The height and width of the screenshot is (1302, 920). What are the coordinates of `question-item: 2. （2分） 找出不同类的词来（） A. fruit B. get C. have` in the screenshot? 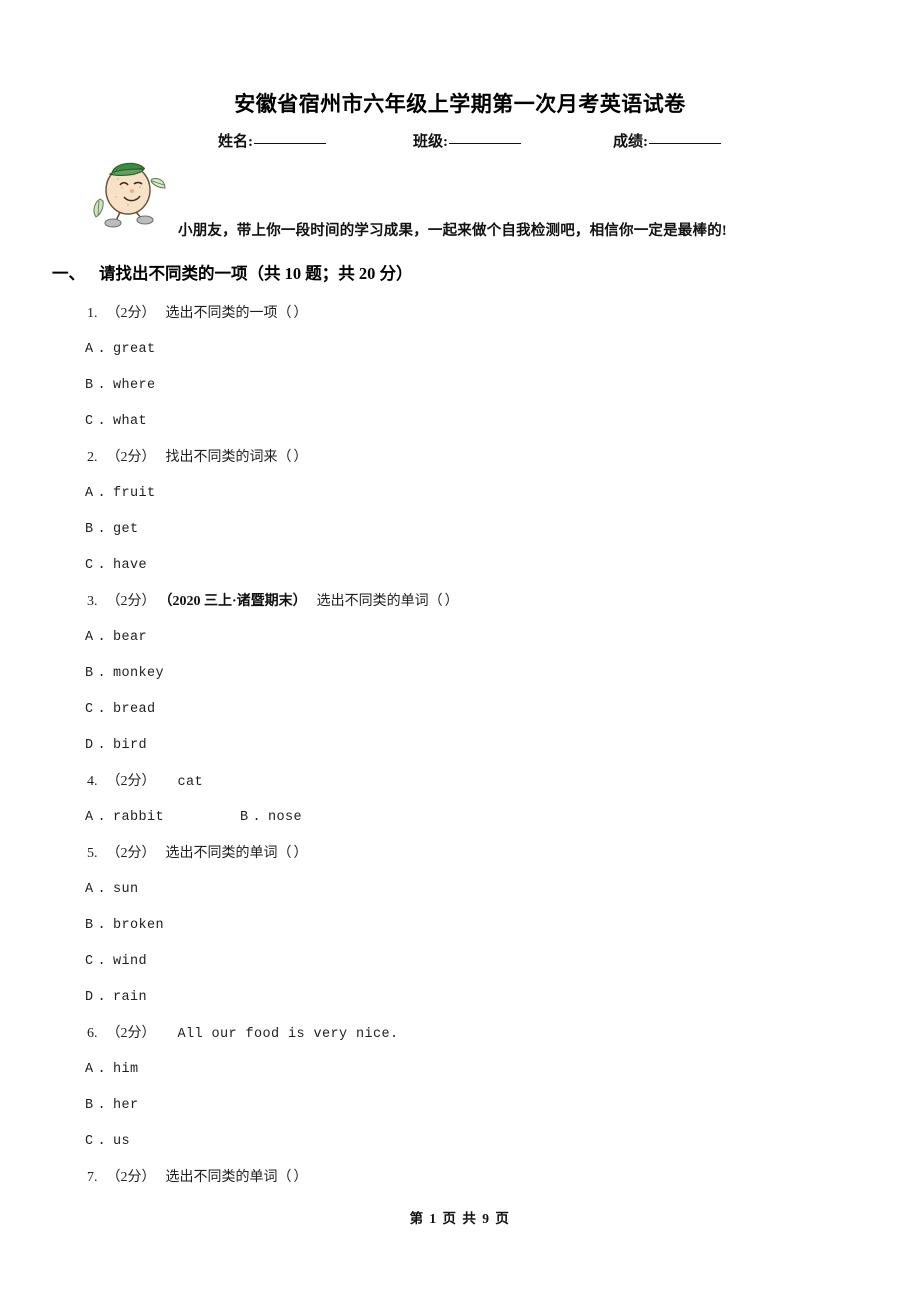 It's located at (460, 512).